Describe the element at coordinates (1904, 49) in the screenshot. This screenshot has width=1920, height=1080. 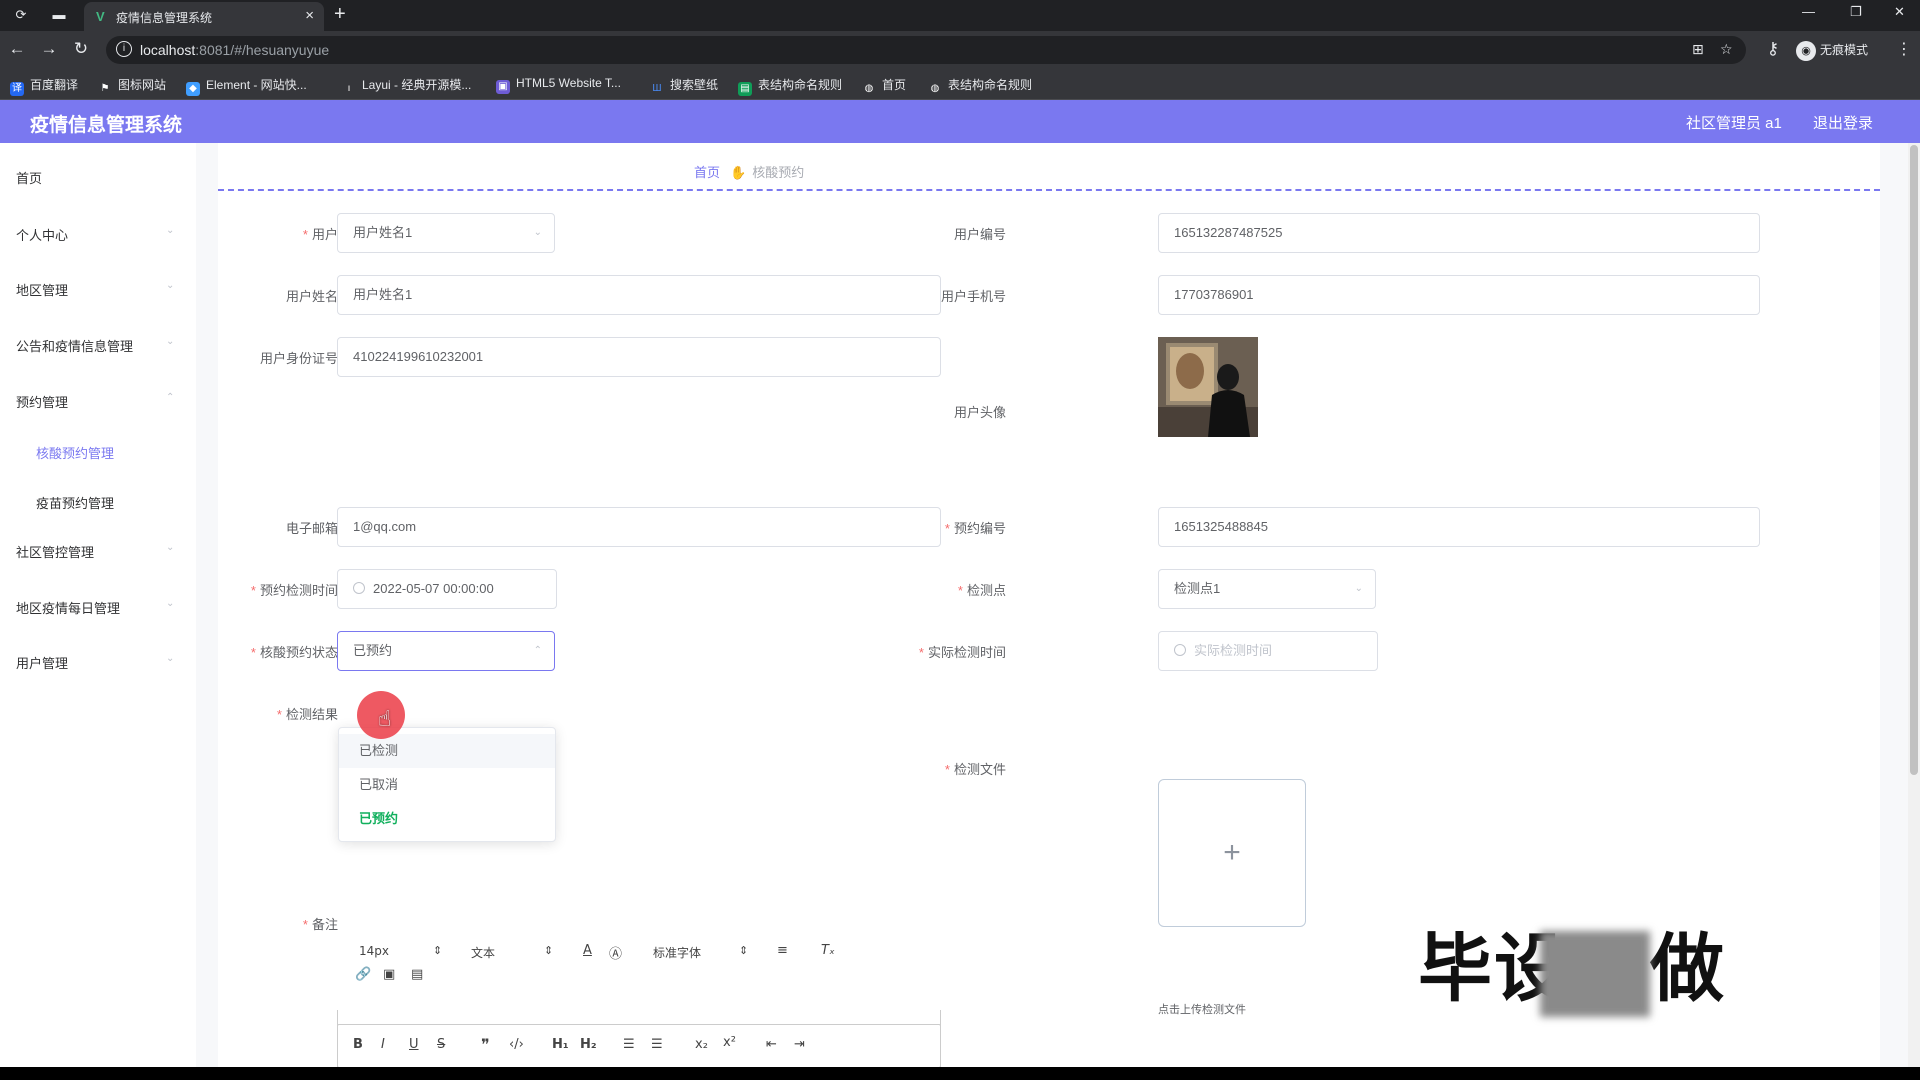
I see `browser-menu-dots-icon: ⋮` at that location.